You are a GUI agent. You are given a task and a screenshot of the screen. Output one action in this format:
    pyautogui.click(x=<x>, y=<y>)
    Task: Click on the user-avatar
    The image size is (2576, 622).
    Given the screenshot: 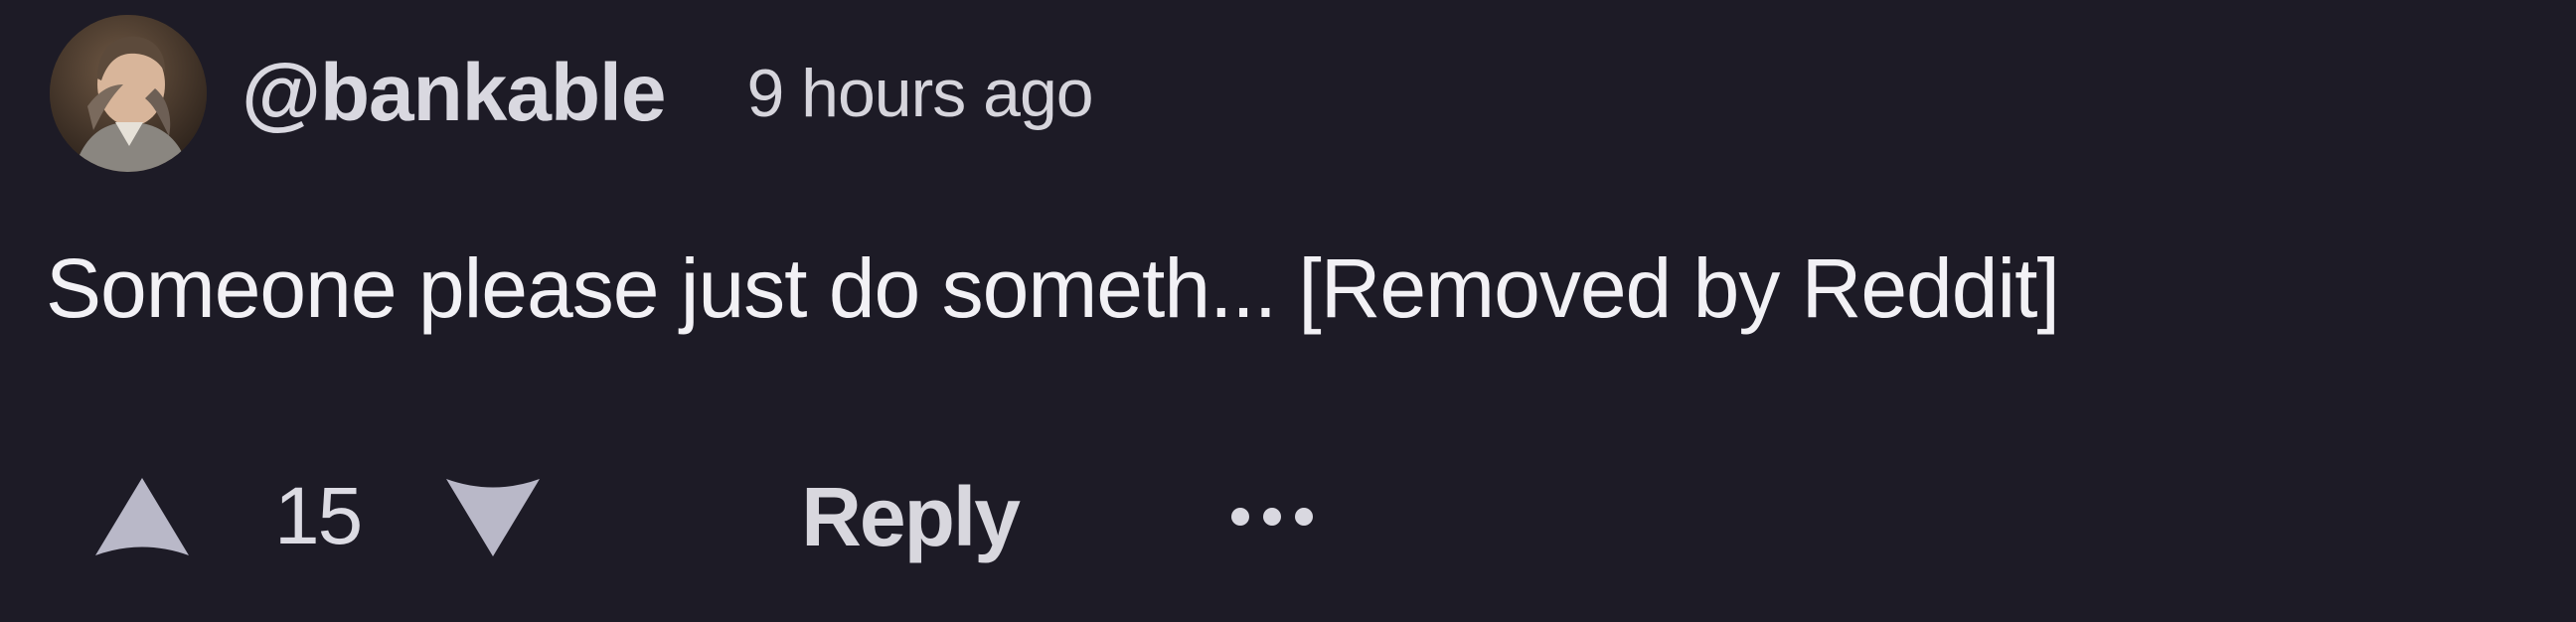 What is the action you would take?
    pyautogui.click(x=128, y=93)
    